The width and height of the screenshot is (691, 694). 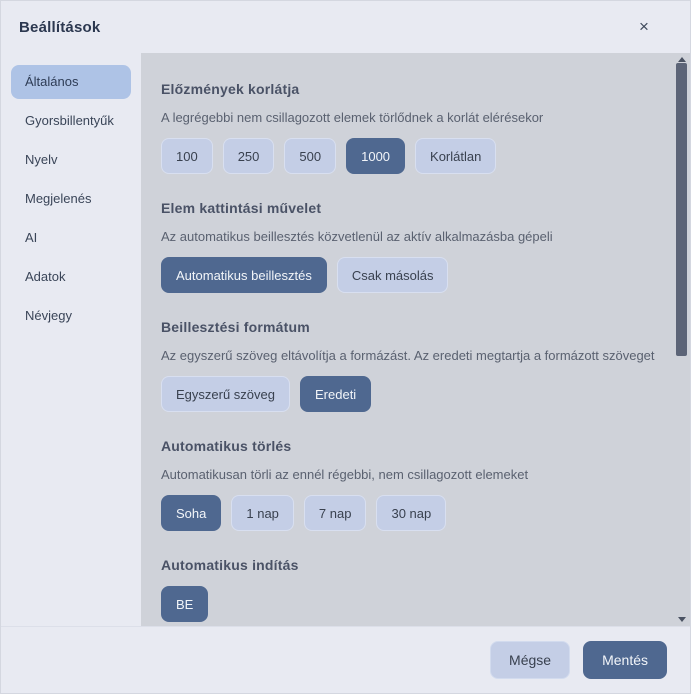 What do you see at coordinates (185, 604) in the screenshot?
I see `option-be-button: BE` at bounding box center [185, 604].